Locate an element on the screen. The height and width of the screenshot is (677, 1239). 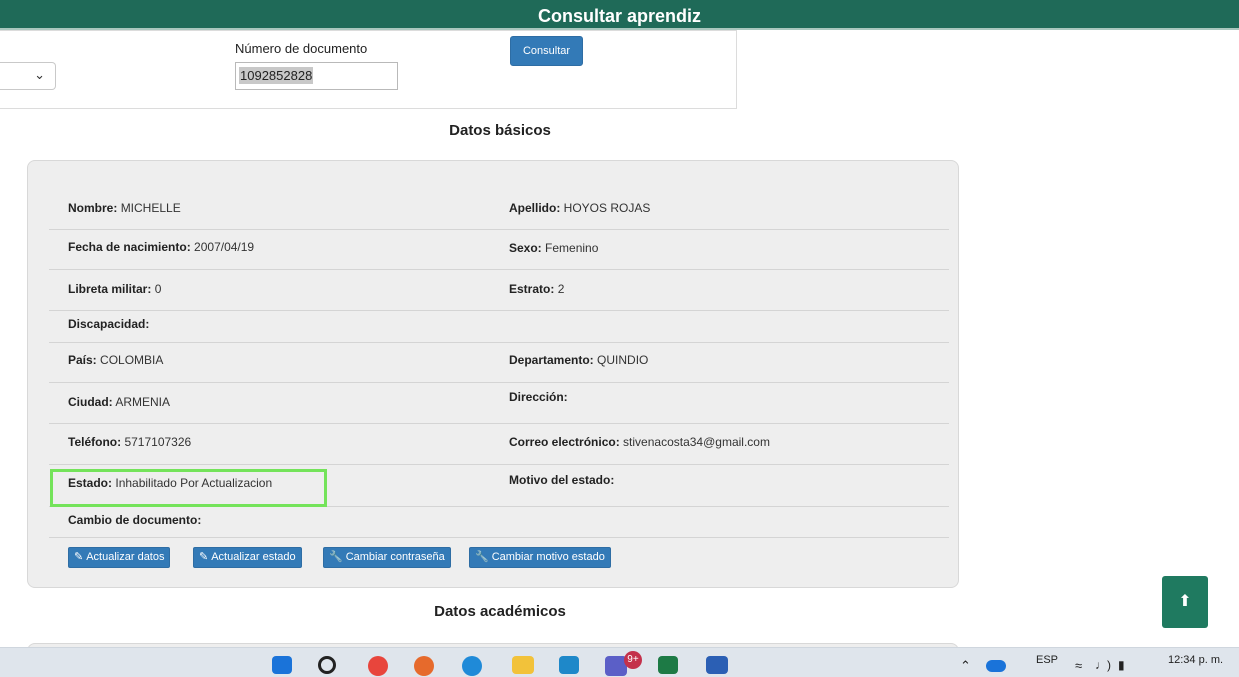
field-libreta-militar: Libreta militar: 0 is located at coordinates (114, 289).